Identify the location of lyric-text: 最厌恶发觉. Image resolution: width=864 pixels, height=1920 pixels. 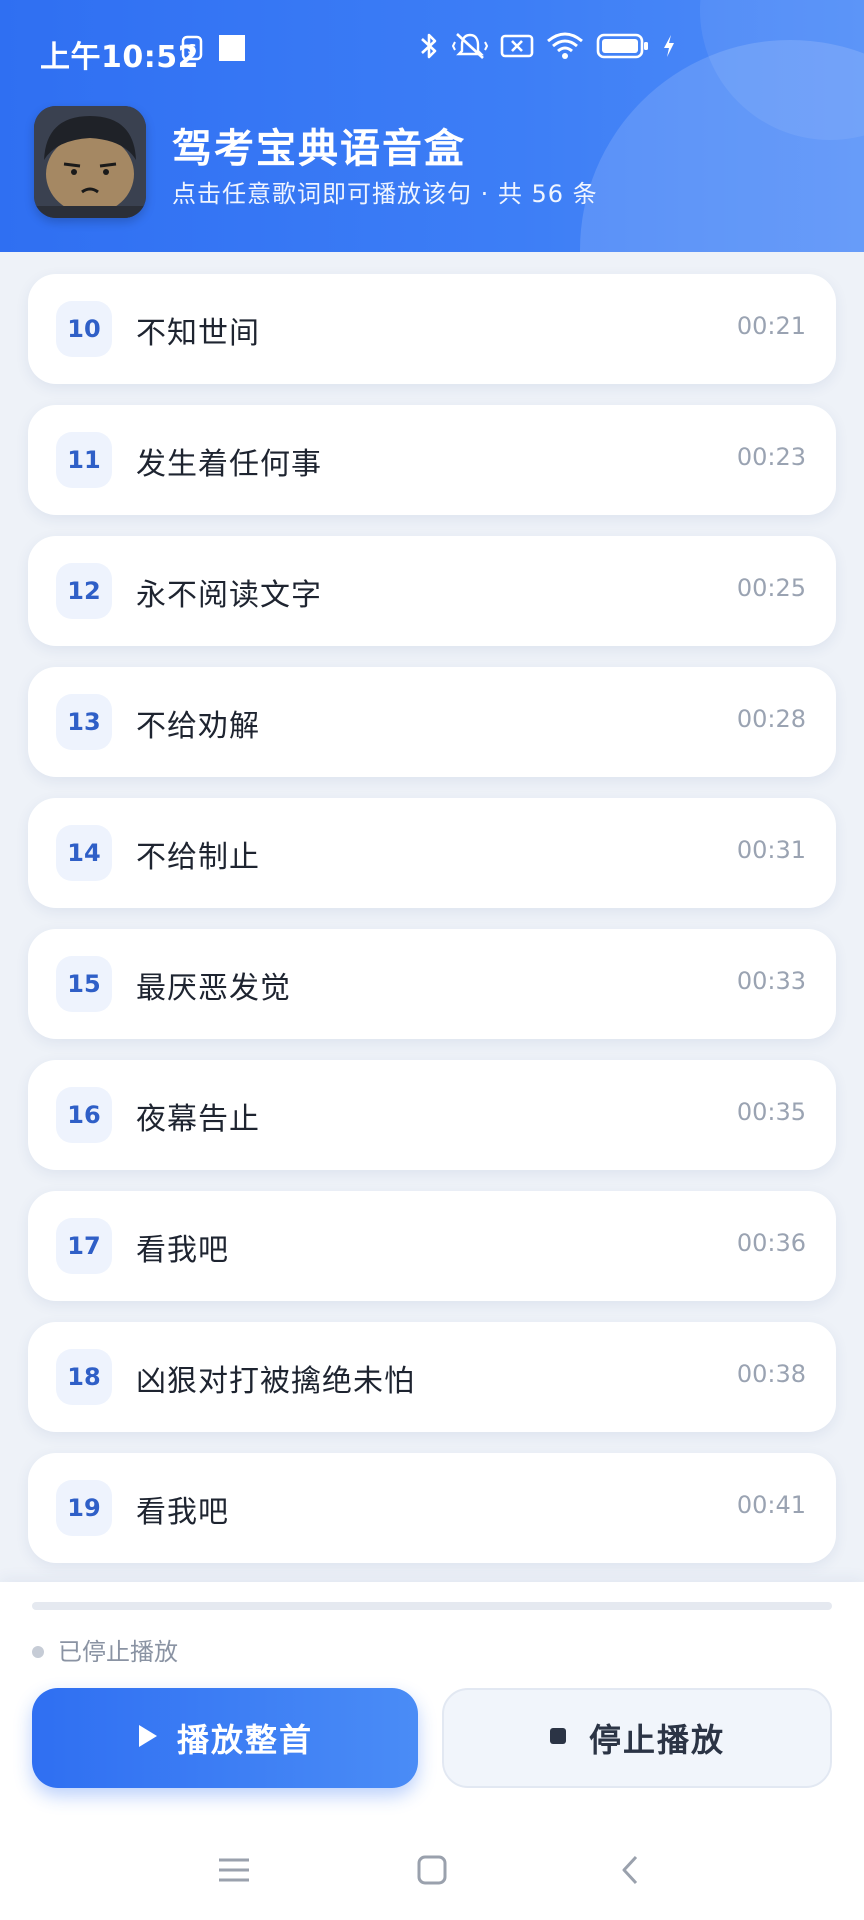
(213, 988).